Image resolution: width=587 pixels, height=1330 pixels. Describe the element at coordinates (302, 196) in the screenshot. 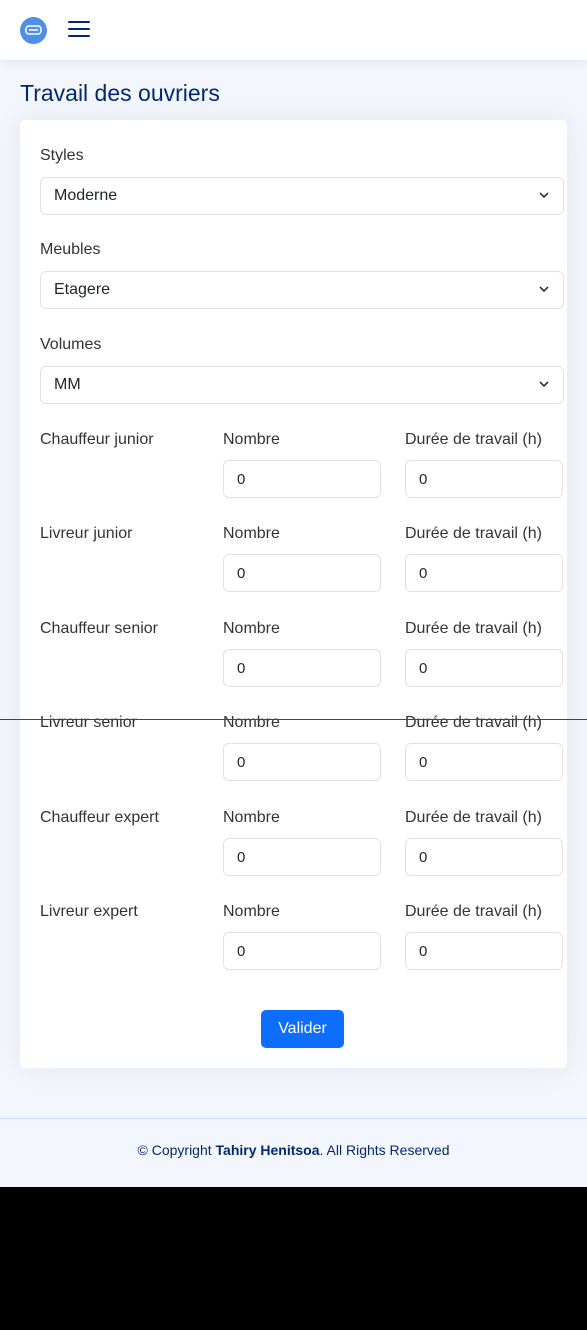

I see `styles-select: Moderne` at that location.